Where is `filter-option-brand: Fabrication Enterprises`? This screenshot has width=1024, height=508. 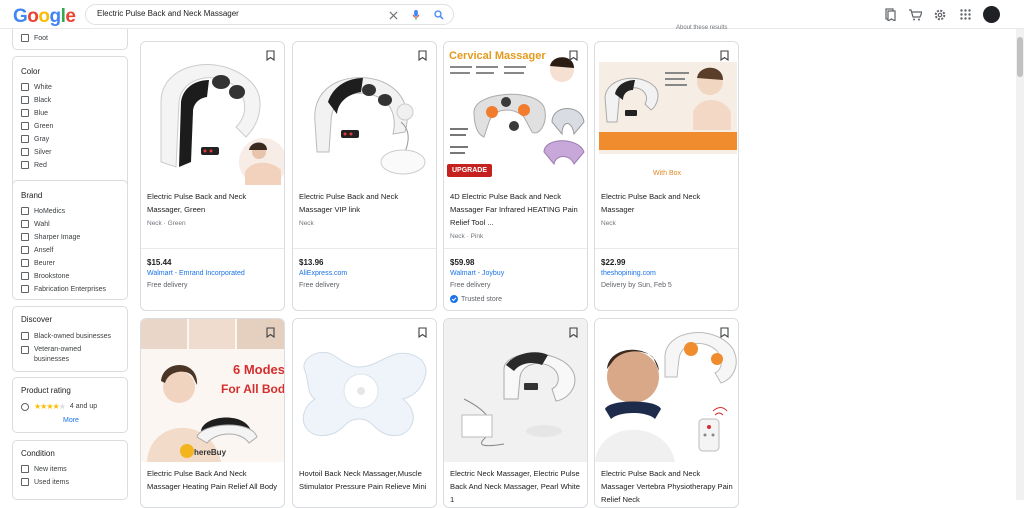 filter-option-brand: Fabrication Enterprises is located at coordinates (63, 289).